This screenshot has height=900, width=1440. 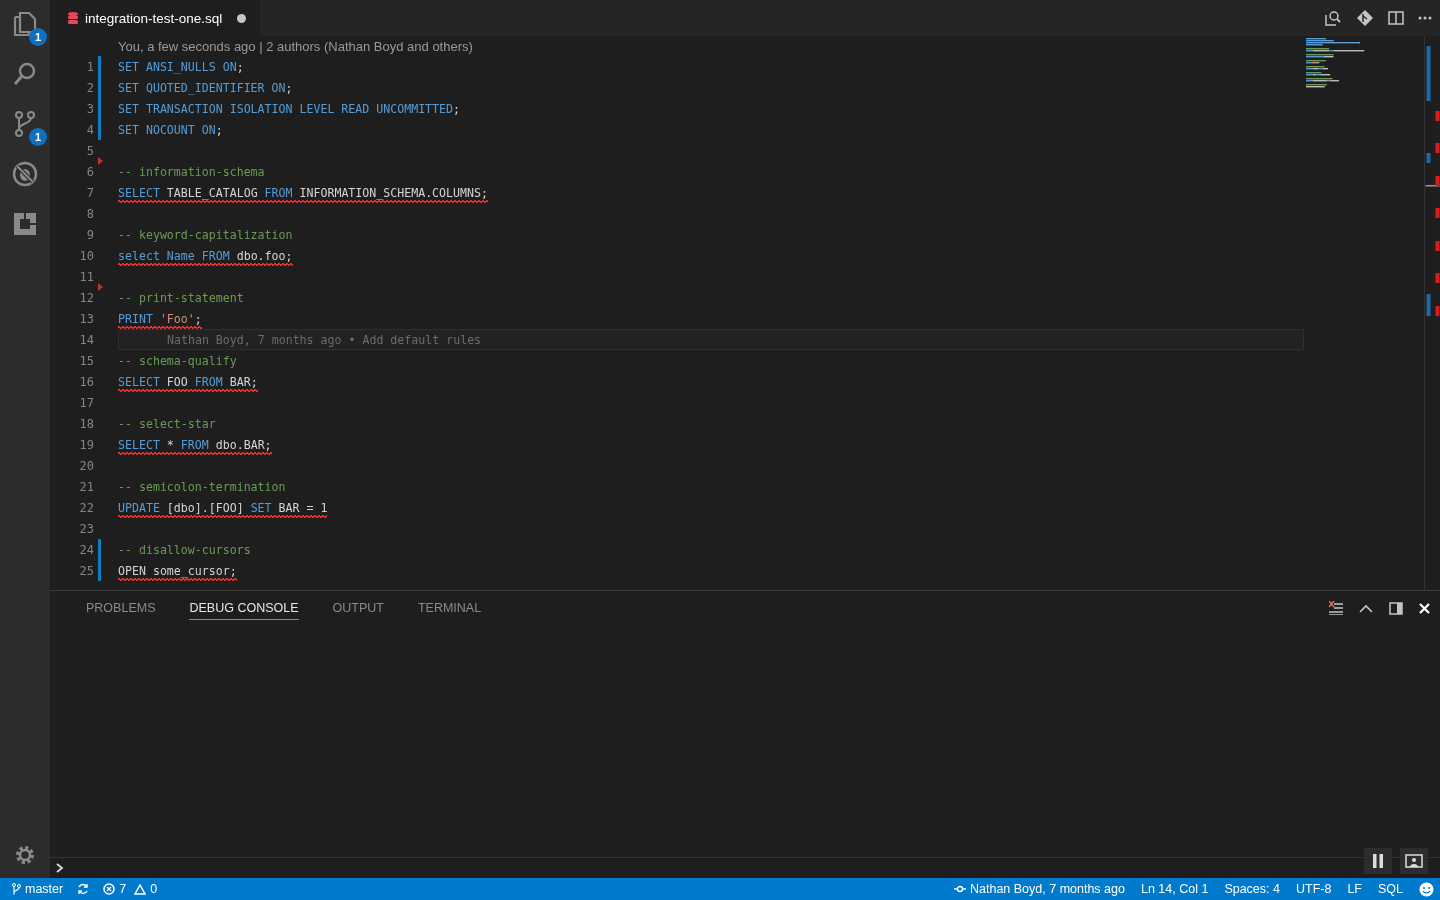 What do you see at coordinates (130, 889) in the screenshot?
I see `problems-indicator: 7 0` at bounding box center [130, 889].